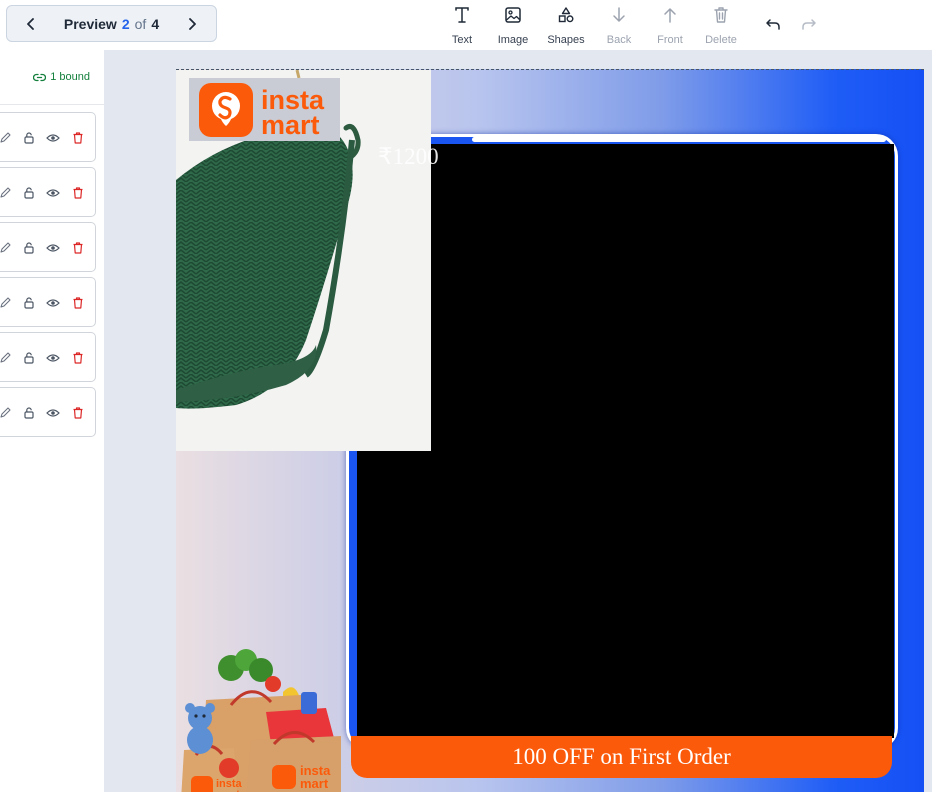  Describe the element at coordinates (408, 157) in the screenshot. I see `price-text: ₹1200` at that location.